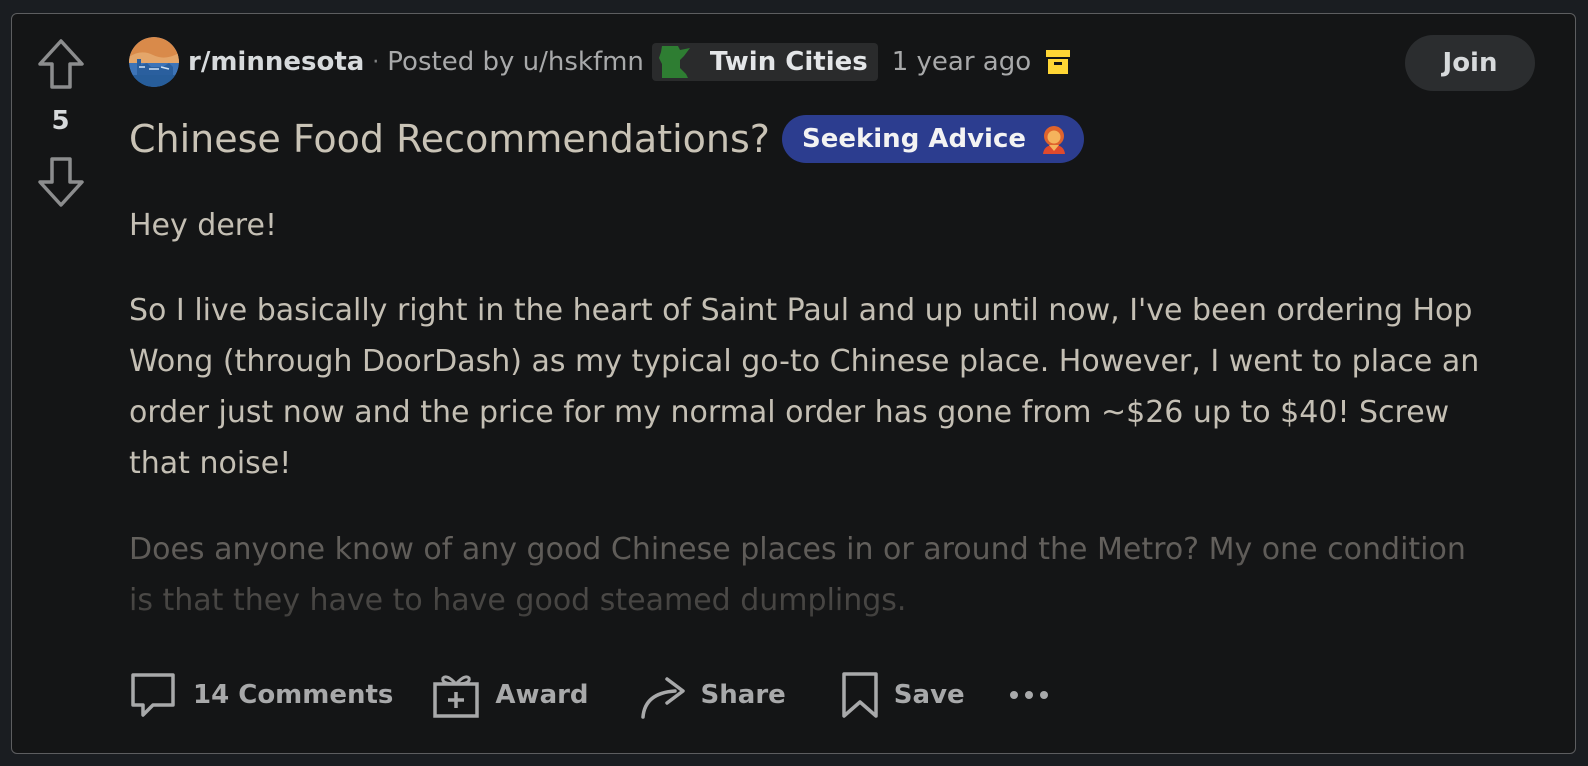  What do you see at coordinates (449, 139) in the screenshot?
I see `post-title: Chinese Food Recommendations?` at bounding box center [449, 139].